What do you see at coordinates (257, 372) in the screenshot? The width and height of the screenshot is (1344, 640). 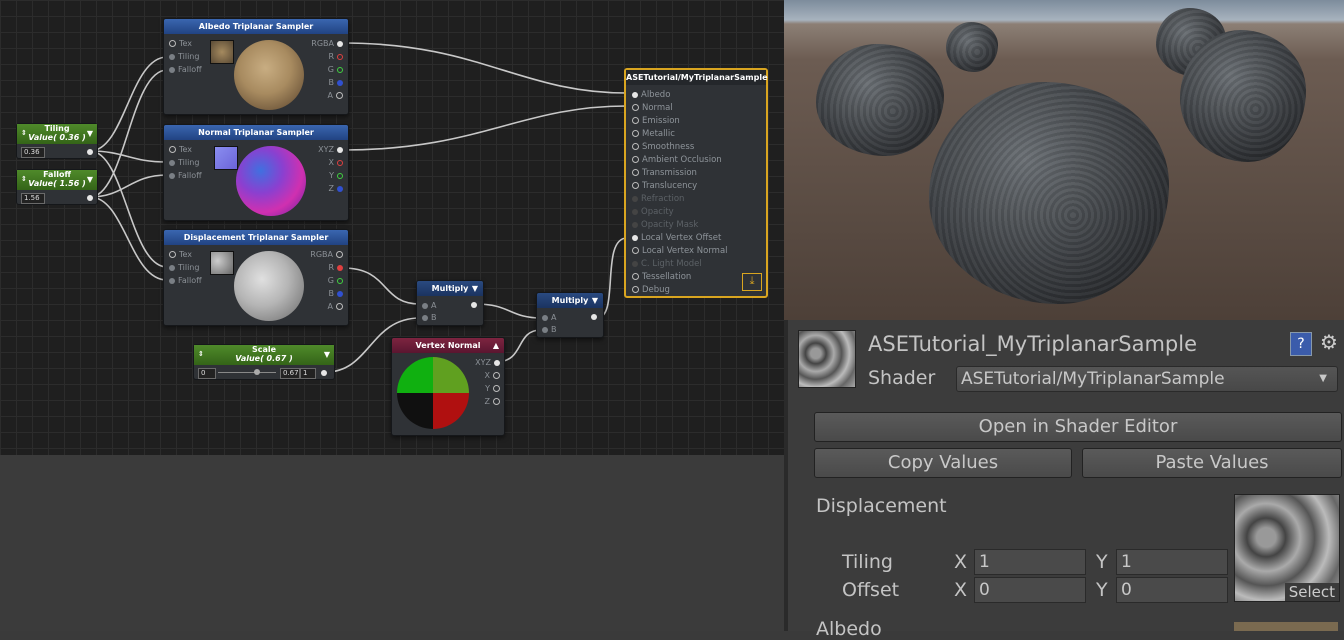 I see `scale-slider-handle` at bounding box center [257, 372].